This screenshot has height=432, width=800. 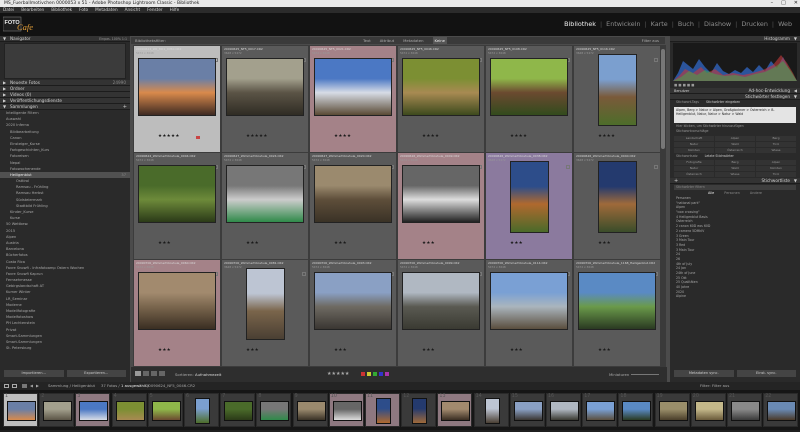 I want to click on filmstrip-cell: 8, so click(x=274, y=410).